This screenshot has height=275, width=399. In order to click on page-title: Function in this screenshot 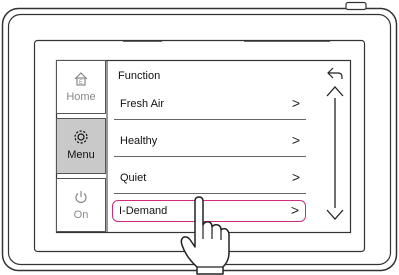, I will do `click(139, 76)`.